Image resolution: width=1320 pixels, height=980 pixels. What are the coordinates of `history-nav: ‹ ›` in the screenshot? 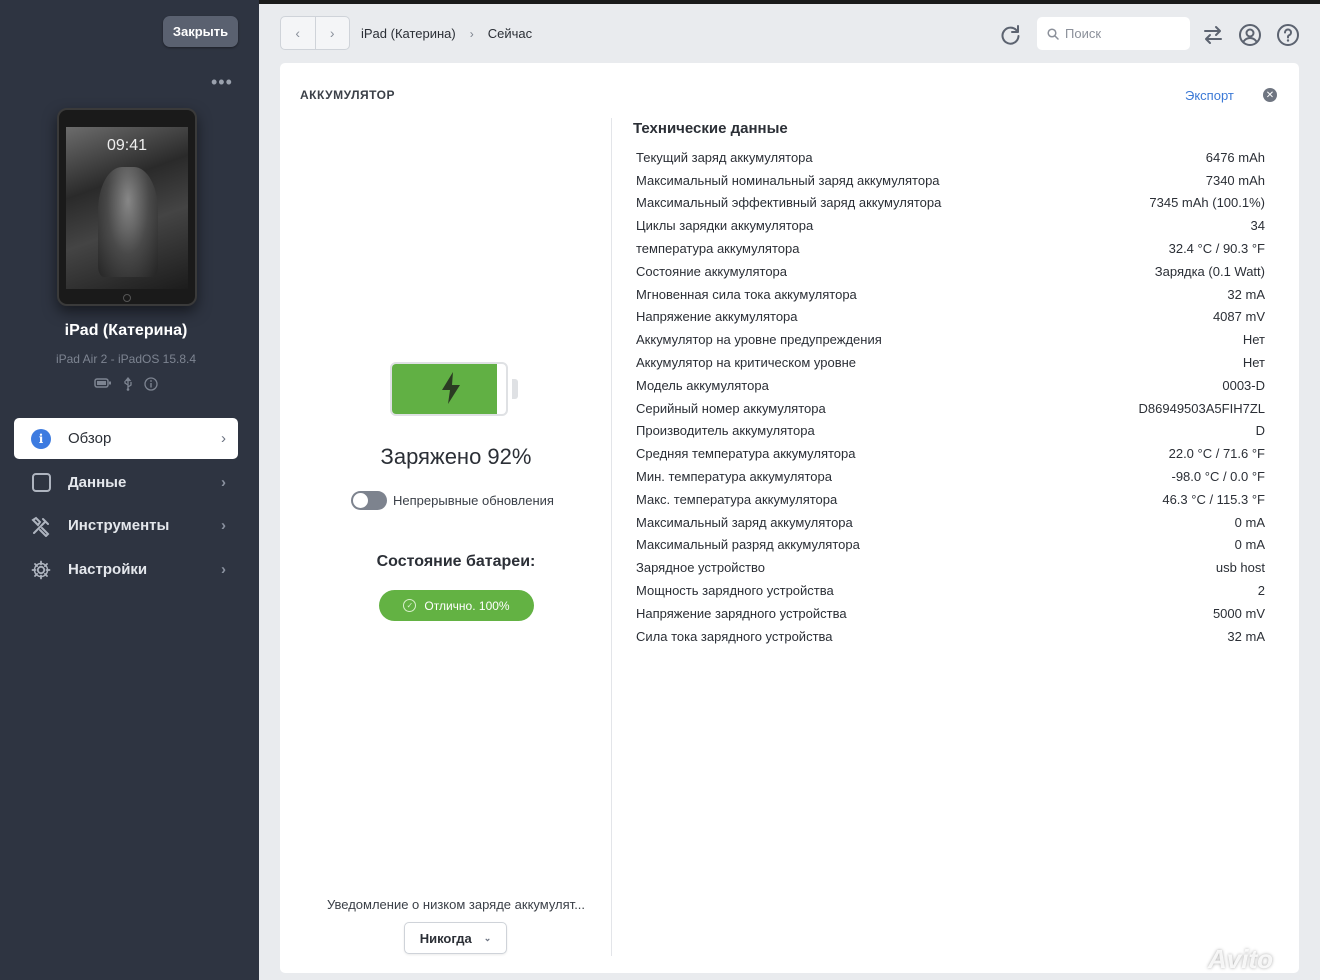 It's located at (315, 33).